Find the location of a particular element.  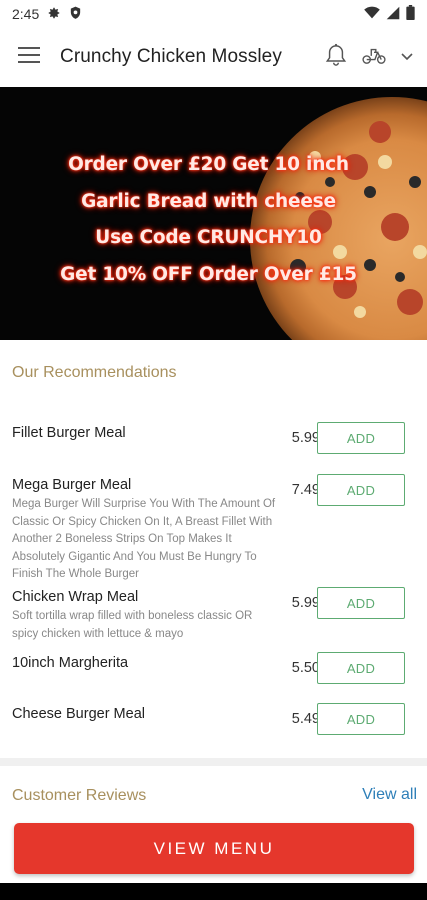

view-all-link: View all is located at coordinates (389, 795).